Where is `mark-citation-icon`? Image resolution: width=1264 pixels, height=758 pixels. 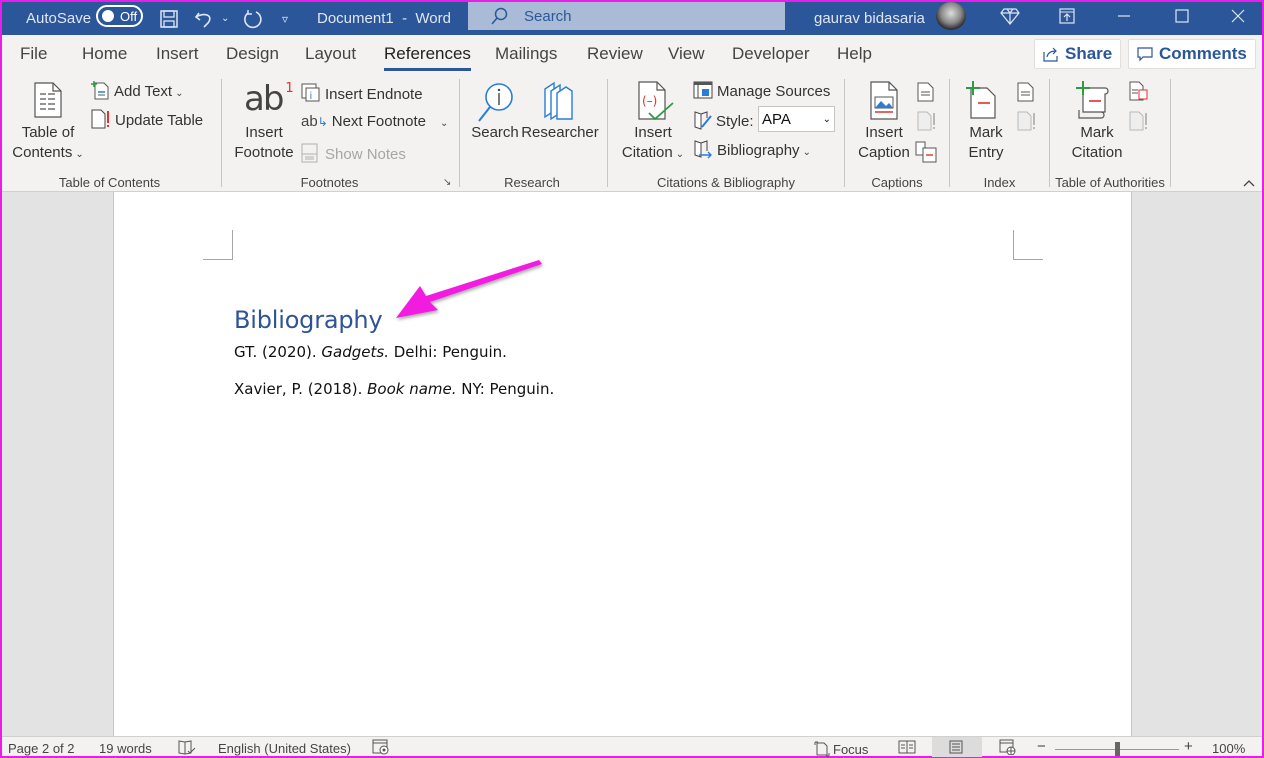 mark-citation-icon is located at coordinates (1092, 100).